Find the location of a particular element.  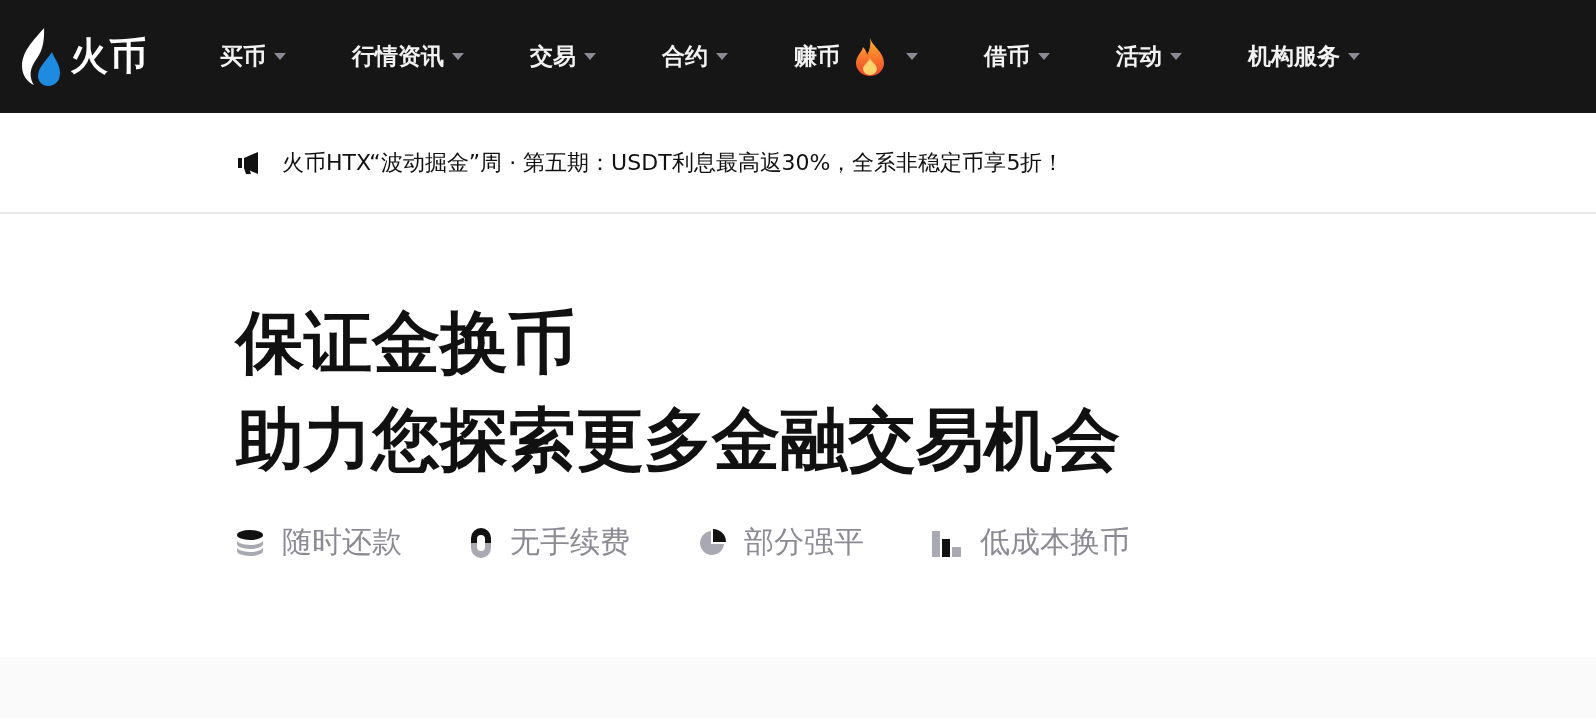

feature-label: 部分强平 is located at coordinates (804, 542).